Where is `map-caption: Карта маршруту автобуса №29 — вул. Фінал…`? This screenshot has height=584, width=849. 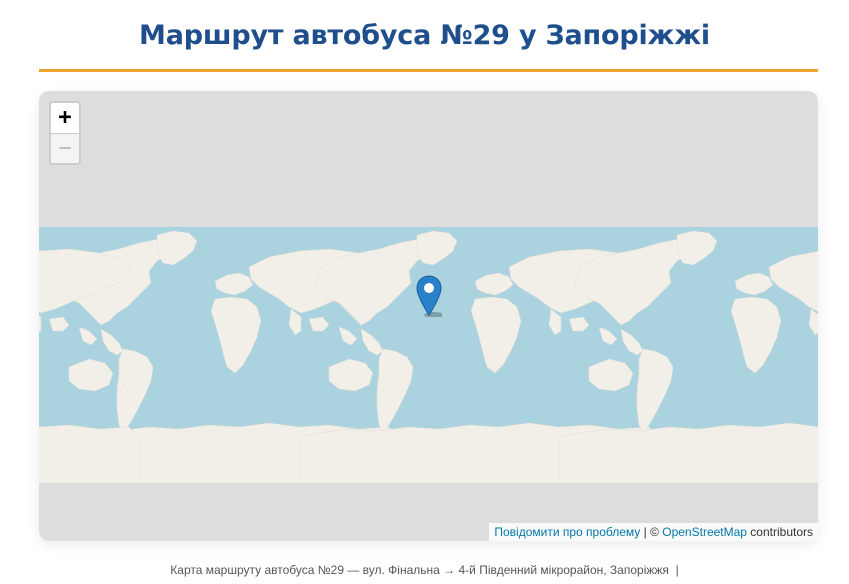 map-caption: Карта маршруту автобуса №29 — вул. Фінал… is located at coordinates (424, 570).